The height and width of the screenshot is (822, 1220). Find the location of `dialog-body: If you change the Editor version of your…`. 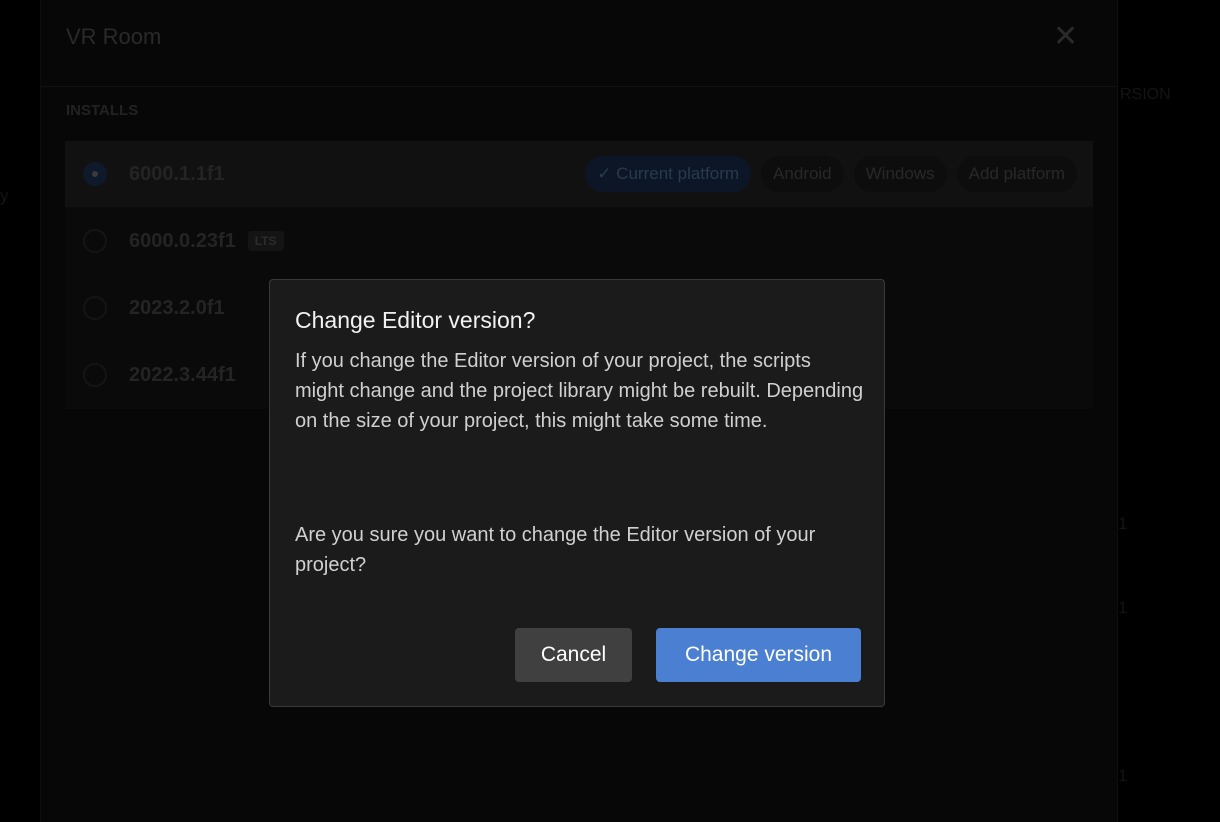

dialog-body: If you change the Editor version of your… is located at coordinates (579, 391).